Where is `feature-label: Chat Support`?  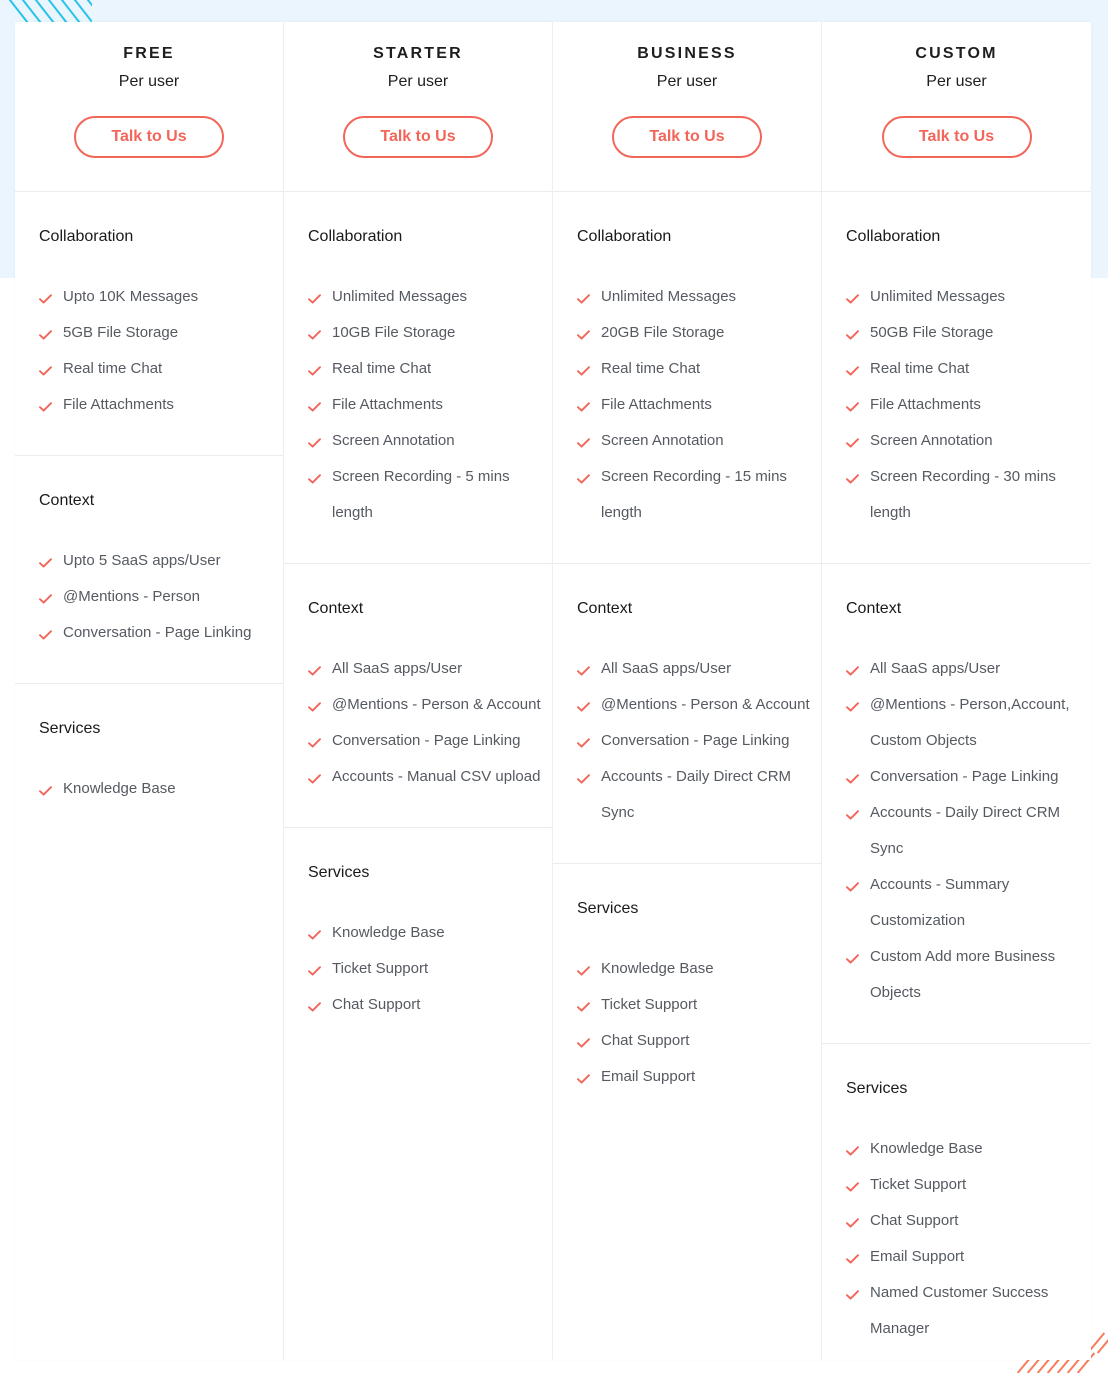 feature-label: Chat Support is located at coordinates (914, 1220).